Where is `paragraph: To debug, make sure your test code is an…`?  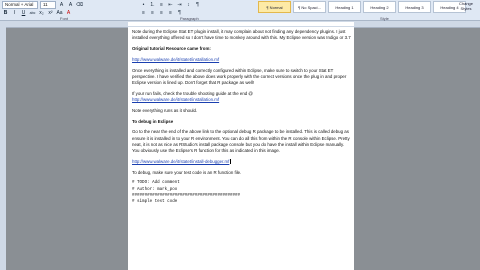 paragraph: To debug, make sure your test code is an… is located at coordinates (187, 172).